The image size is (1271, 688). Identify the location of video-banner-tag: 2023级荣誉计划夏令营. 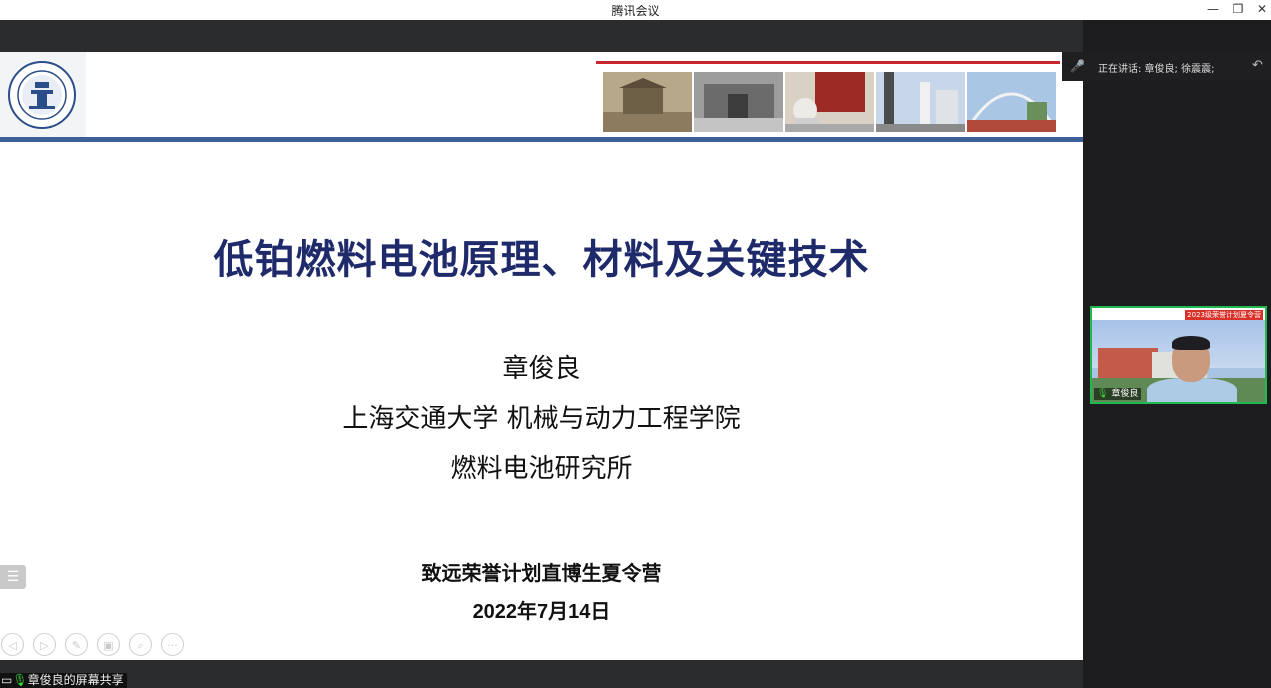
(1224, 315).